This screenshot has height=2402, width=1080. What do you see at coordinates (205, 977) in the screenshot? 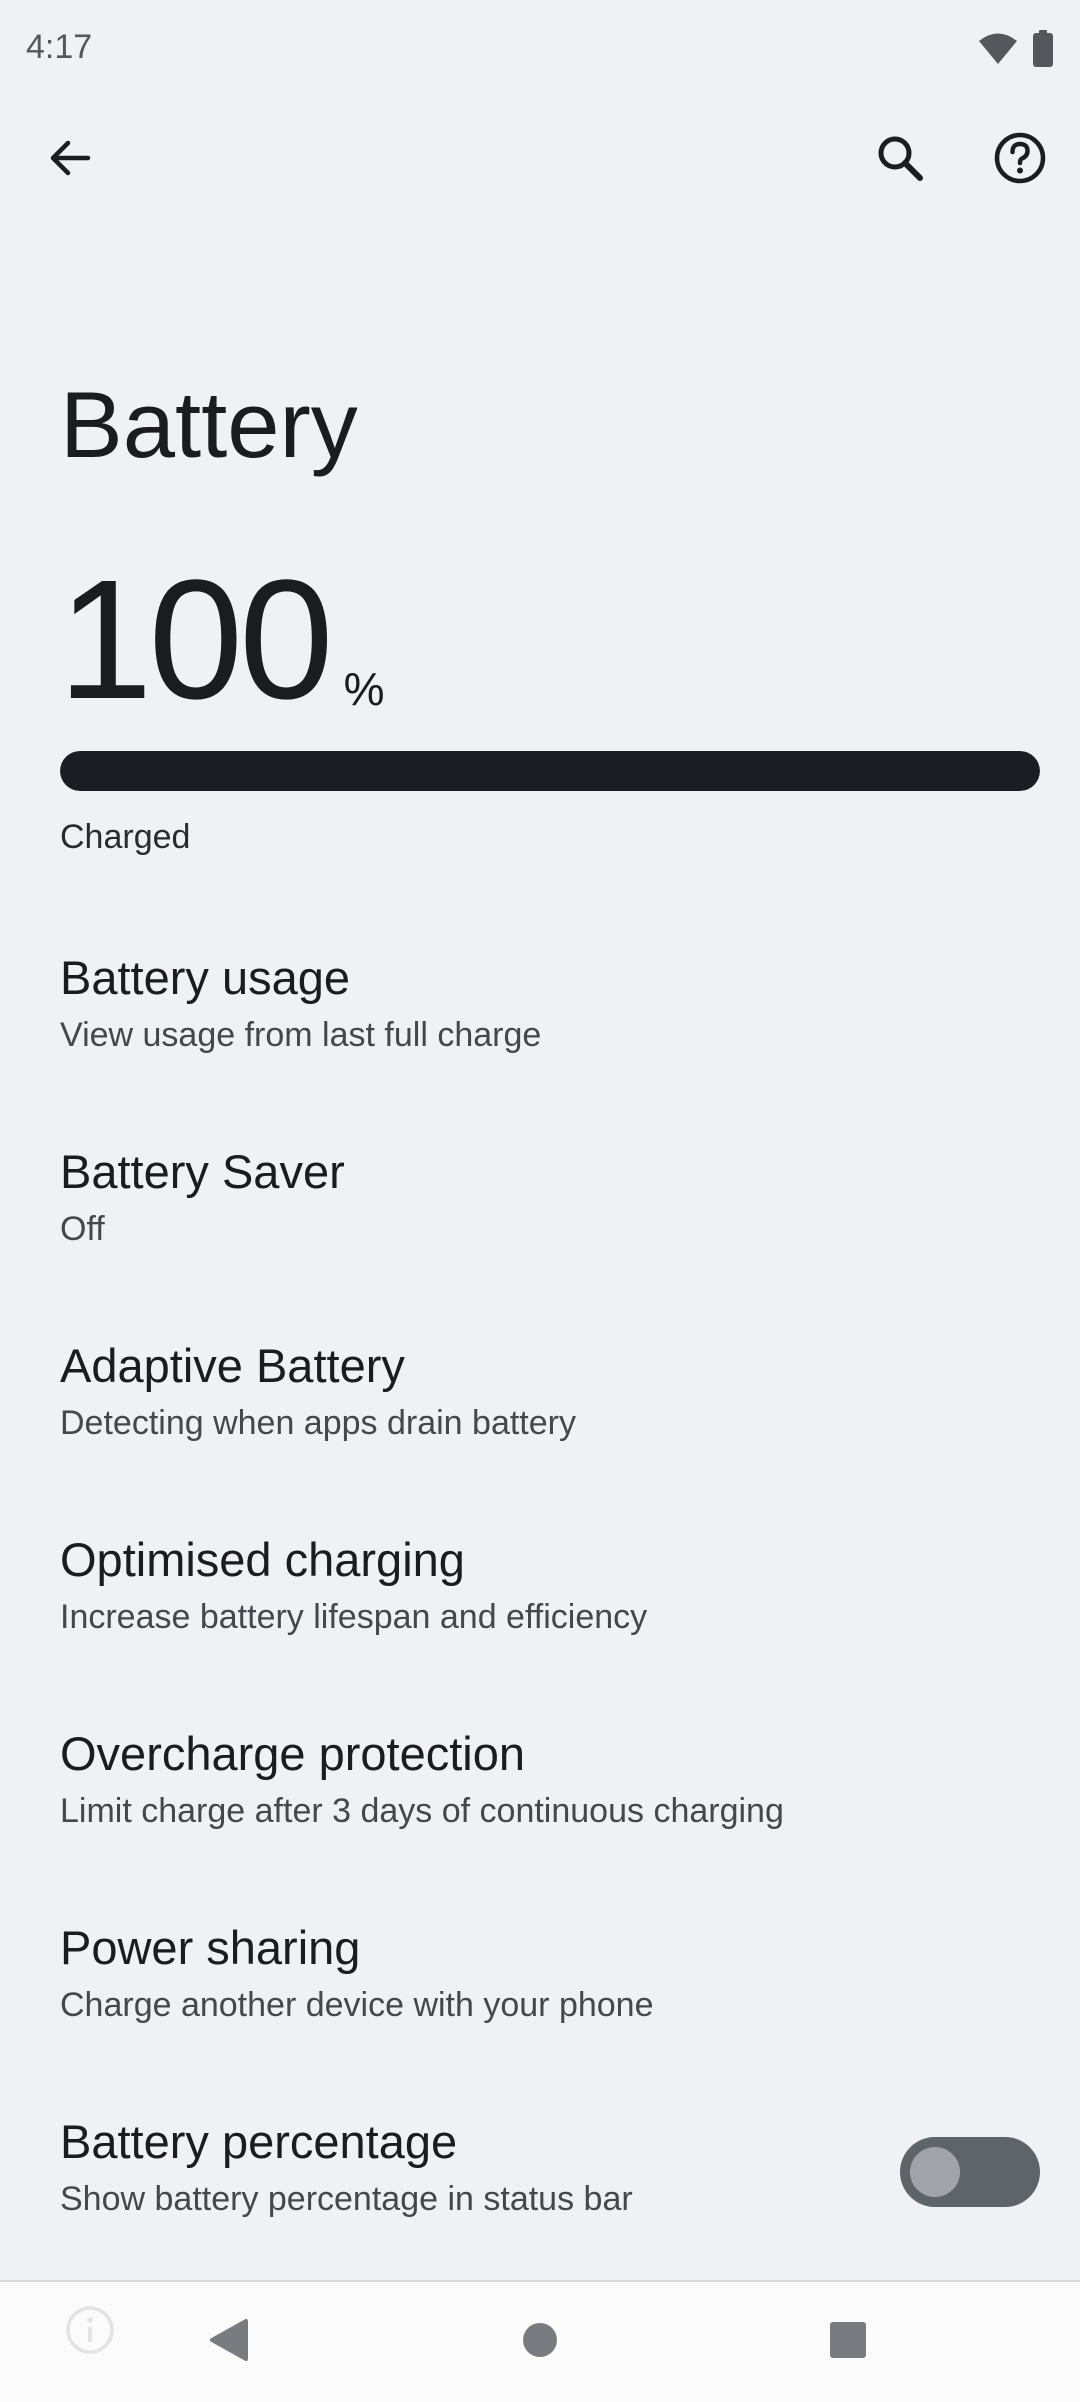
I see `setting-title: Battery usage` at bounding box center [205, 977].